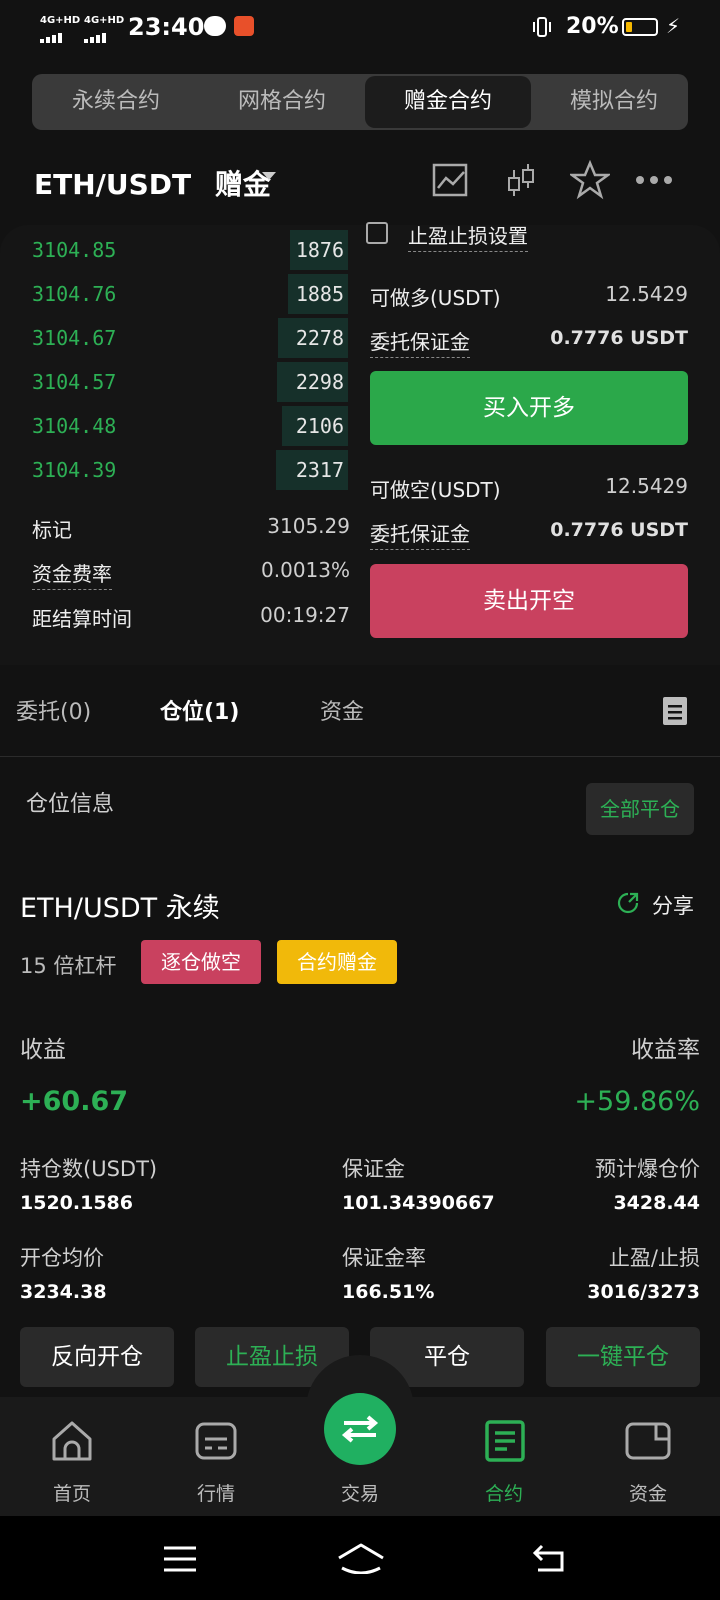  I want to click on close-all-button: 全部平仓, so click(640, 809).